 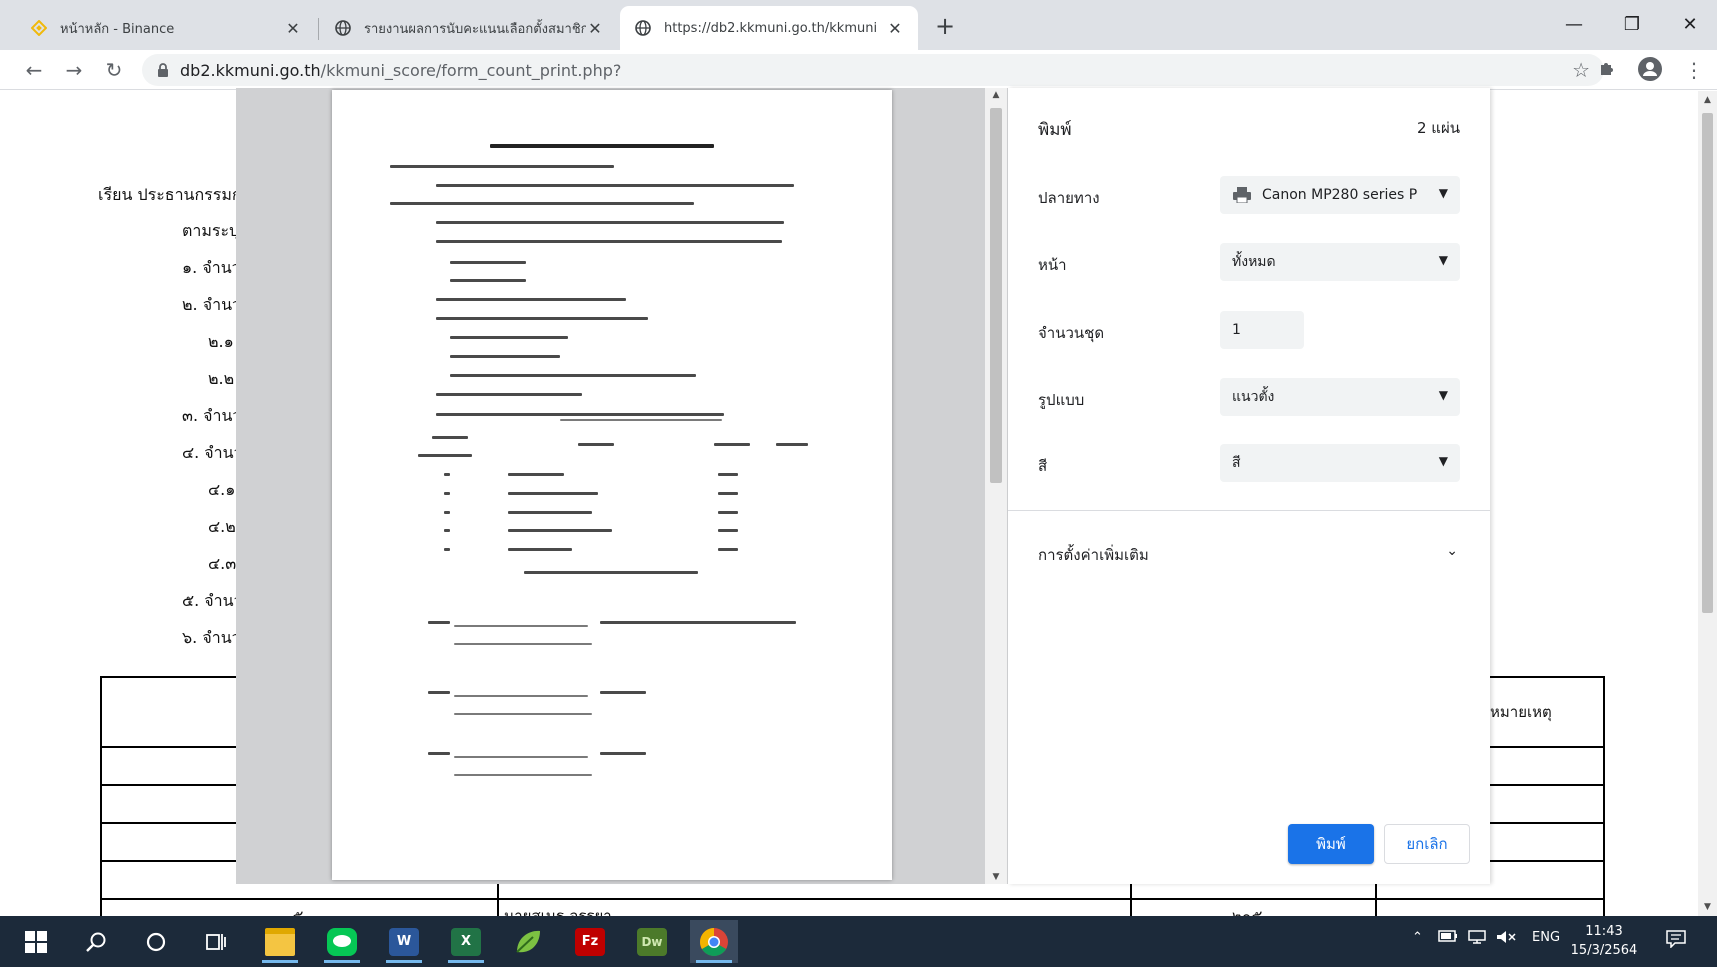 What do you see at coordinates (652, 941) in the screenshot?
I see `dreamweaver-icon: Dw` at bounding box center [652, 941].